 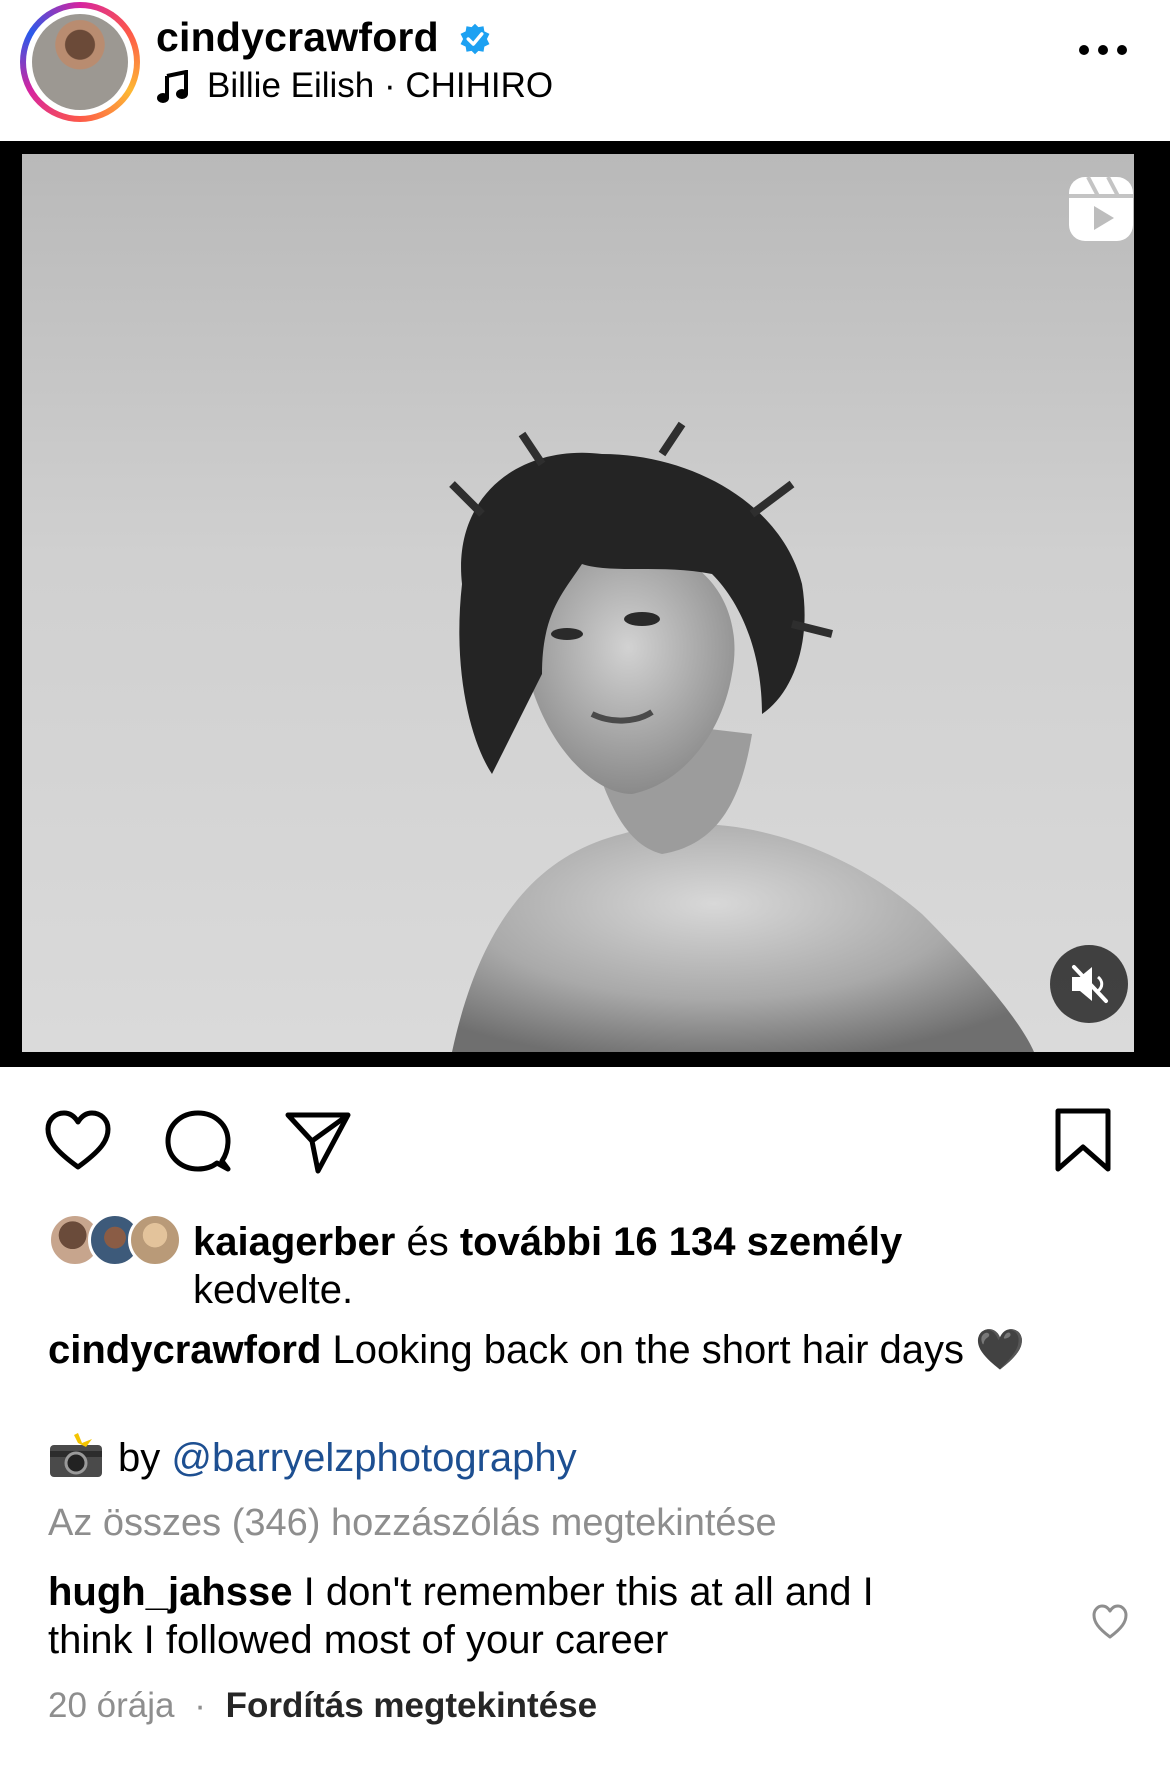 I want to click on small-heart-icon, so click(x=1110, y=1622).